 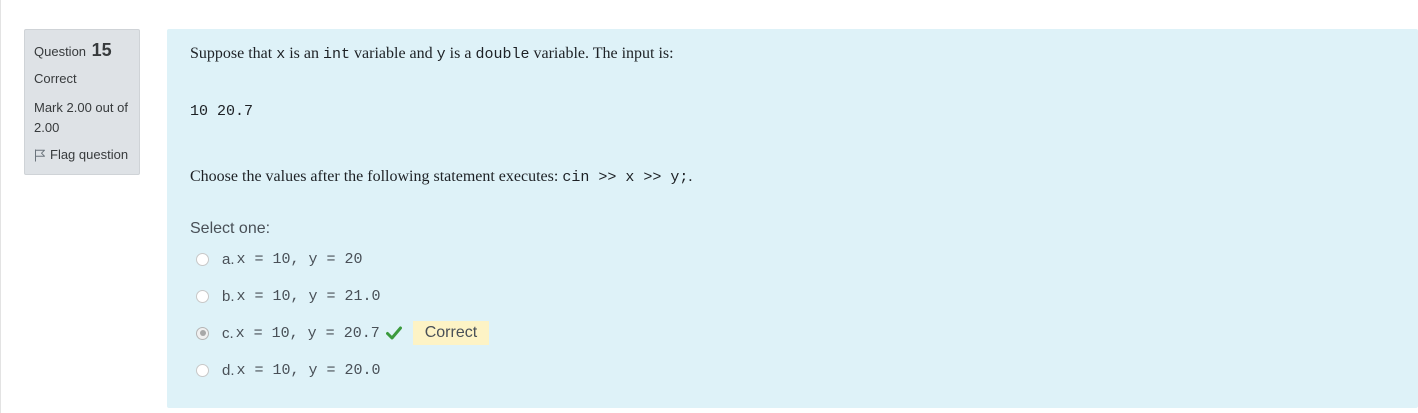 I want to click on radio-option-a, so click(x=202, y=259).